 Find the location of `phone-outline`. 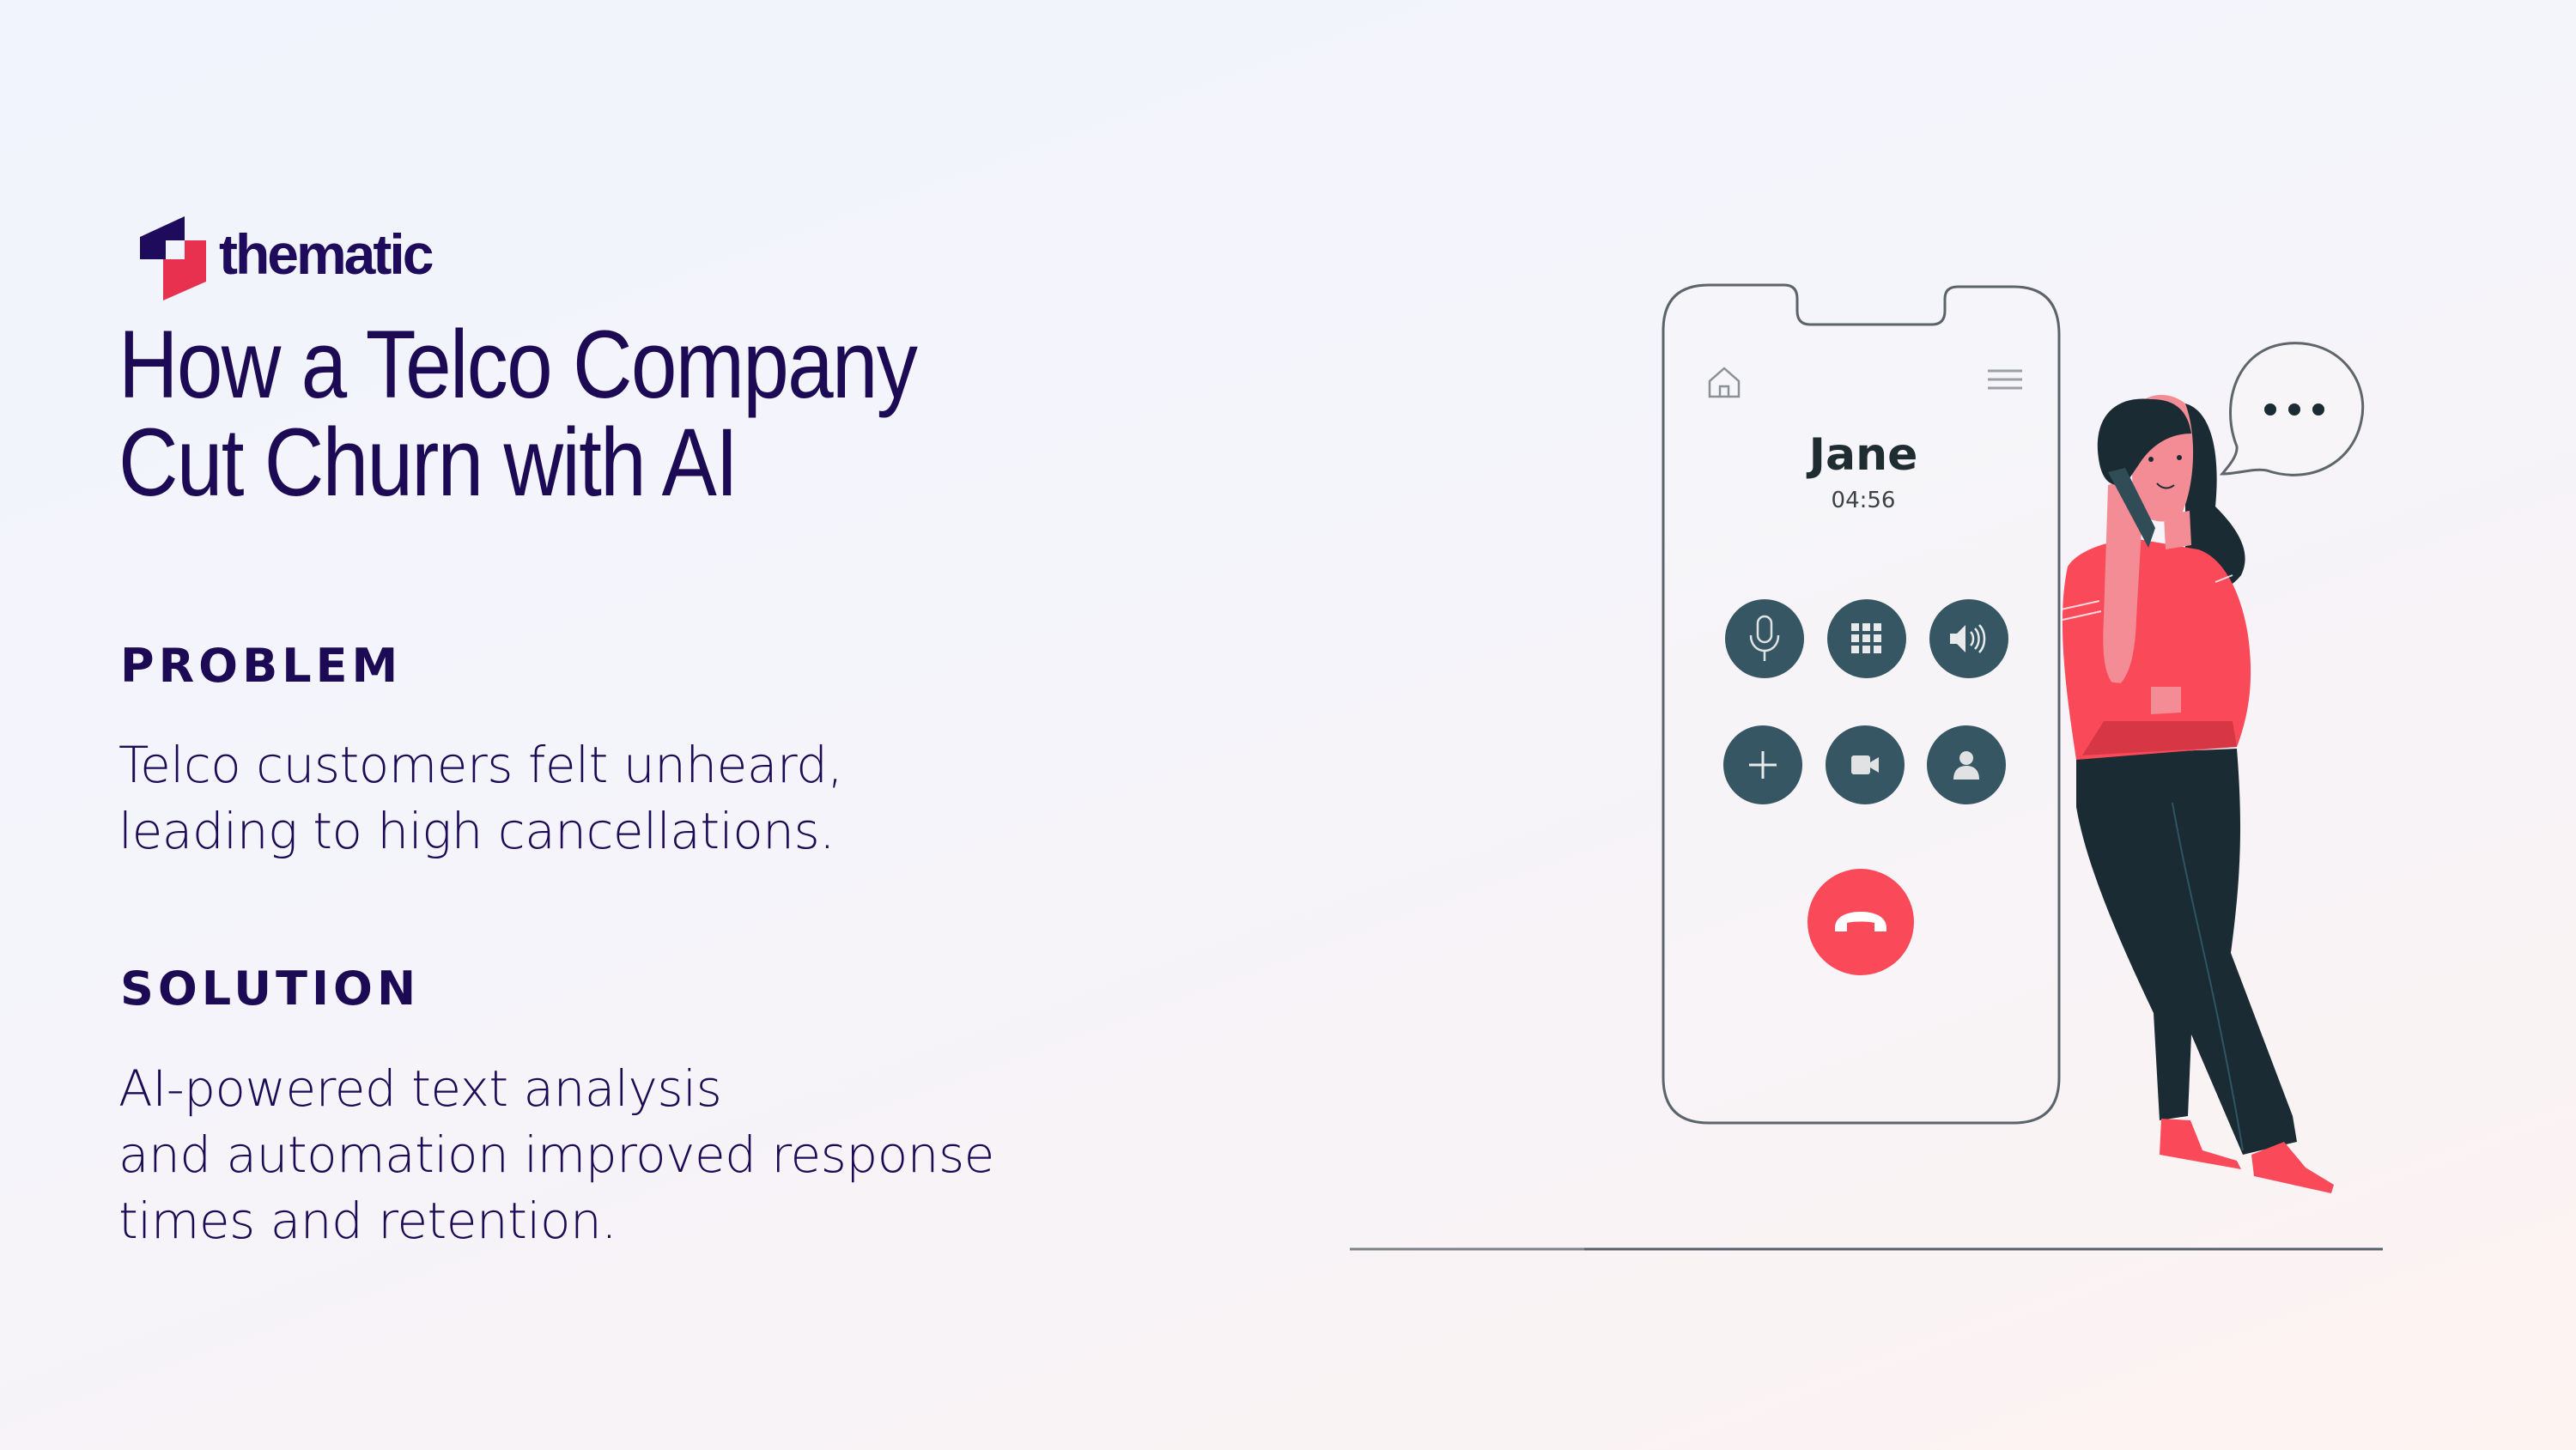

phone-outline is located at coordinates (1862, 704).